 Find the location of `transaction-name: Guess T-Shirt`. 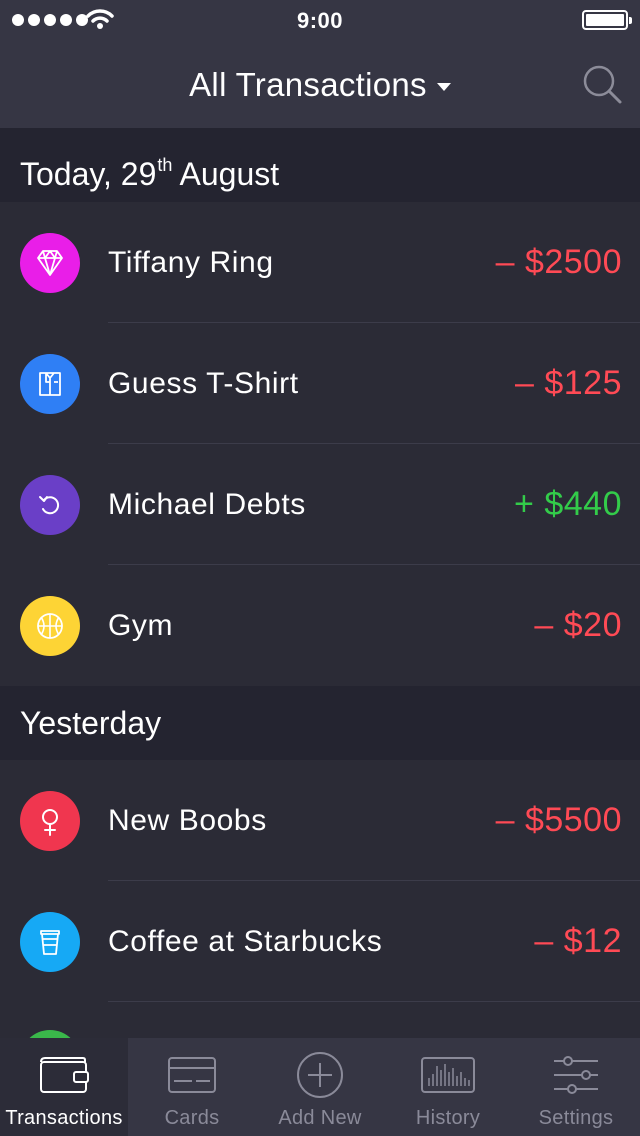

transaction-name: Guess T-Shirt is located at coordinates (203, 383).